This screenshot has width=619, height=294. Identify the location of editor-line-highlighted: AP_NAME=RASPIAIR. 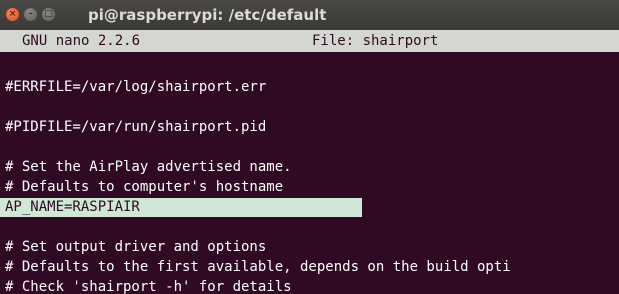
(181, 207).